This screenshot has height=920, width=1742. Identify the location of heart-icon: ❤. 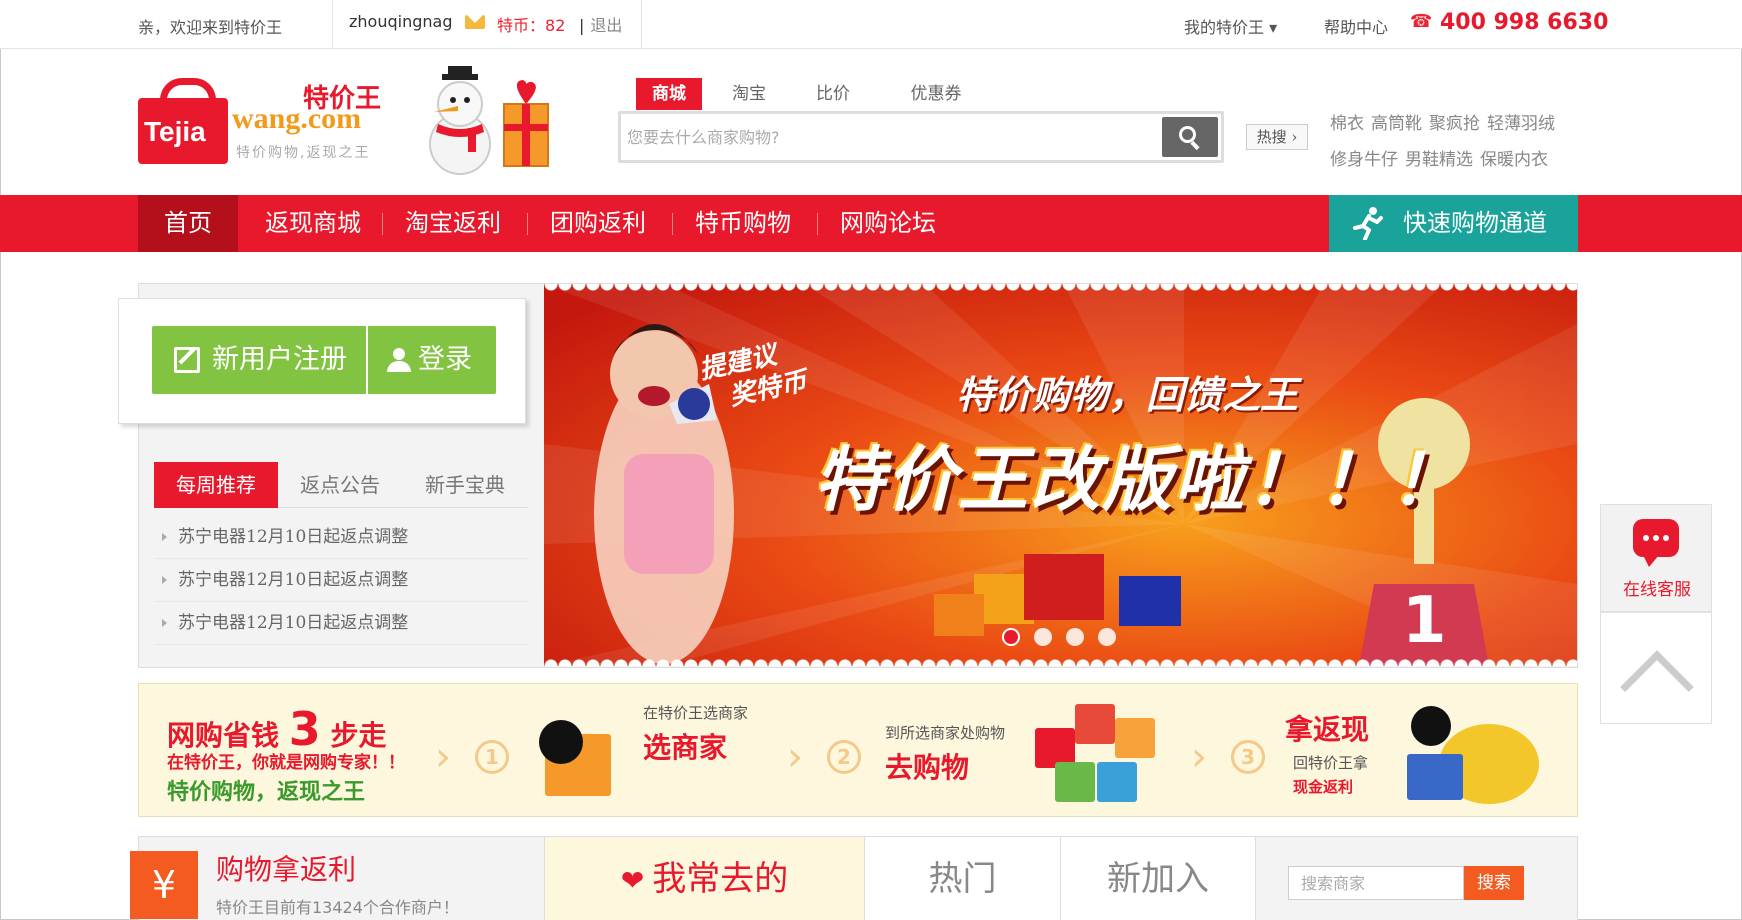
(632, 880).